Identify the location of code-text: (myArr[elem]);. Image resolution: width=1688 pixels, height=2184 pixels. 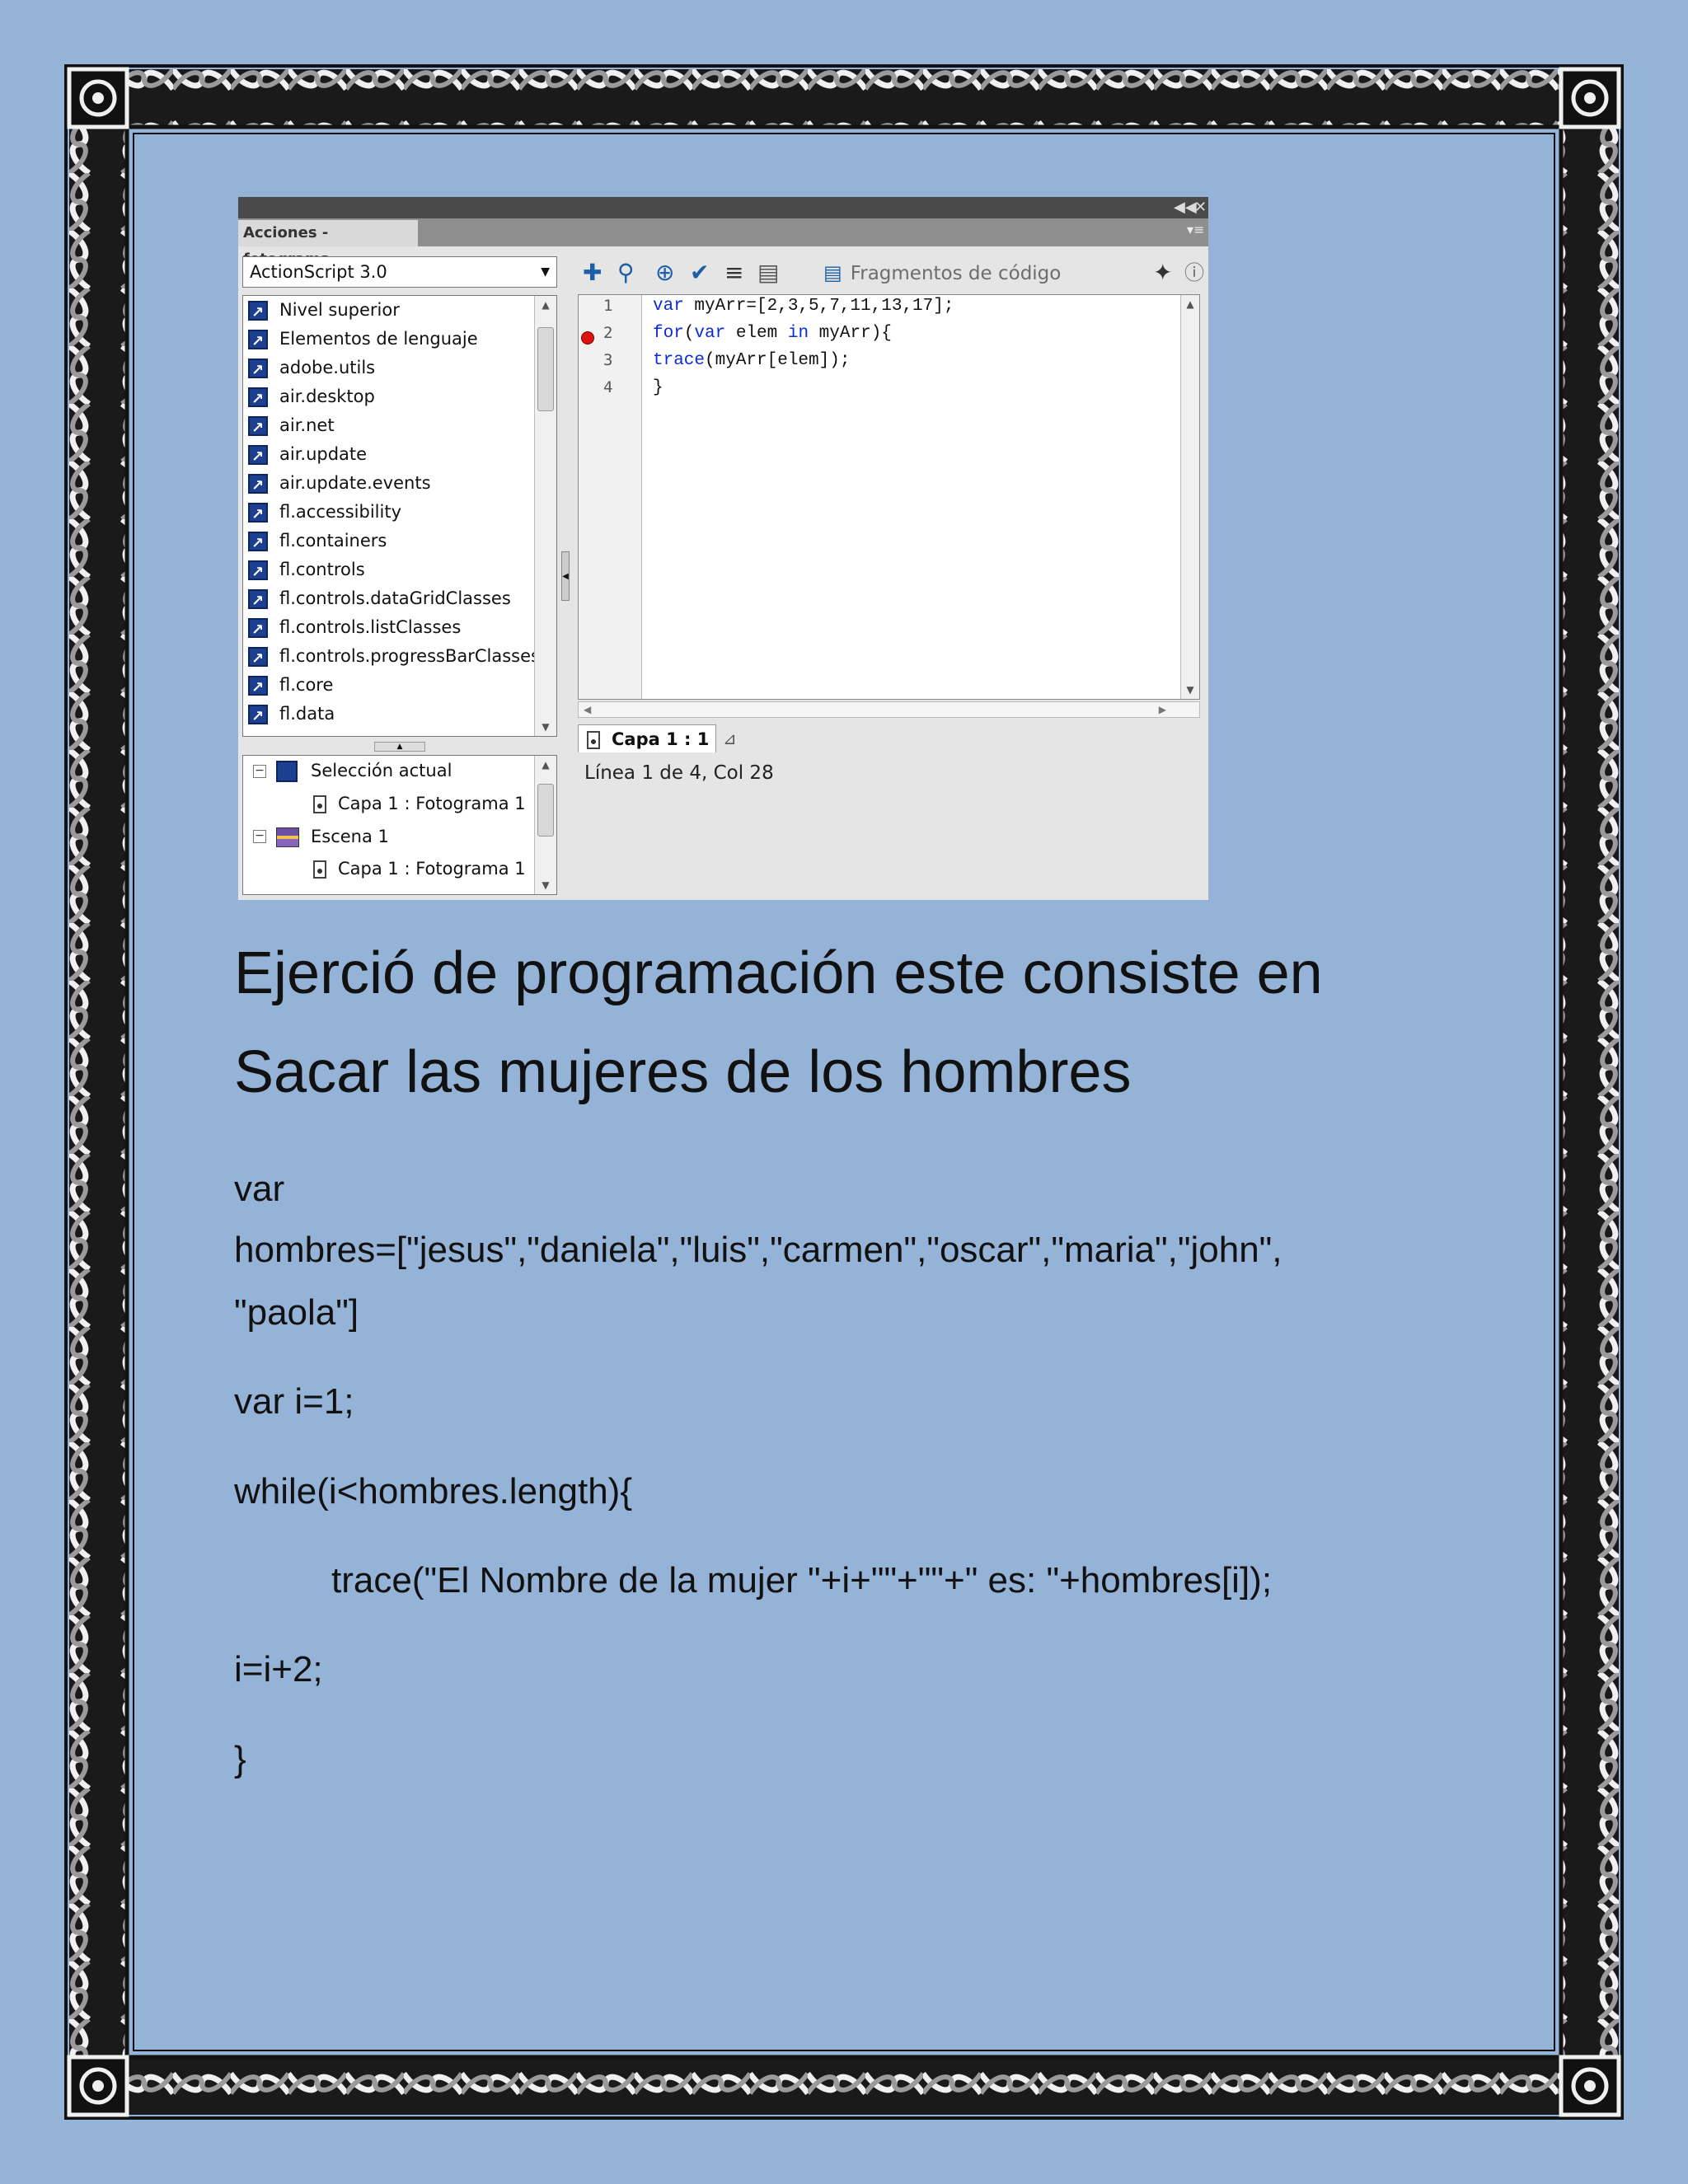
(778, 360).